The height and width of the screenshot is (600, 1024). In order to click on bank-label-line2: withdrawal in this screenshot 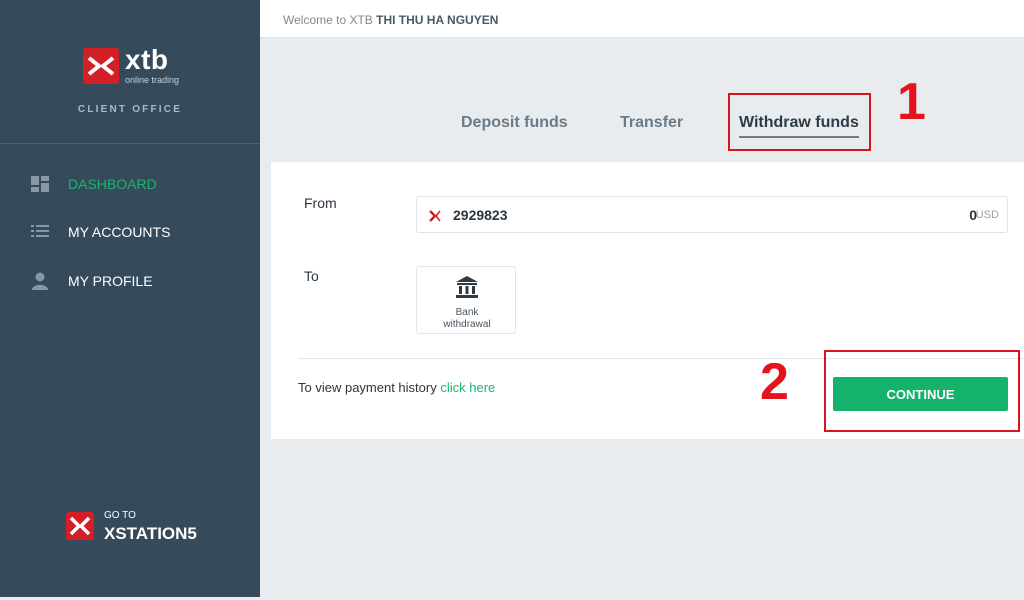, I will do `click(467, 324)`.